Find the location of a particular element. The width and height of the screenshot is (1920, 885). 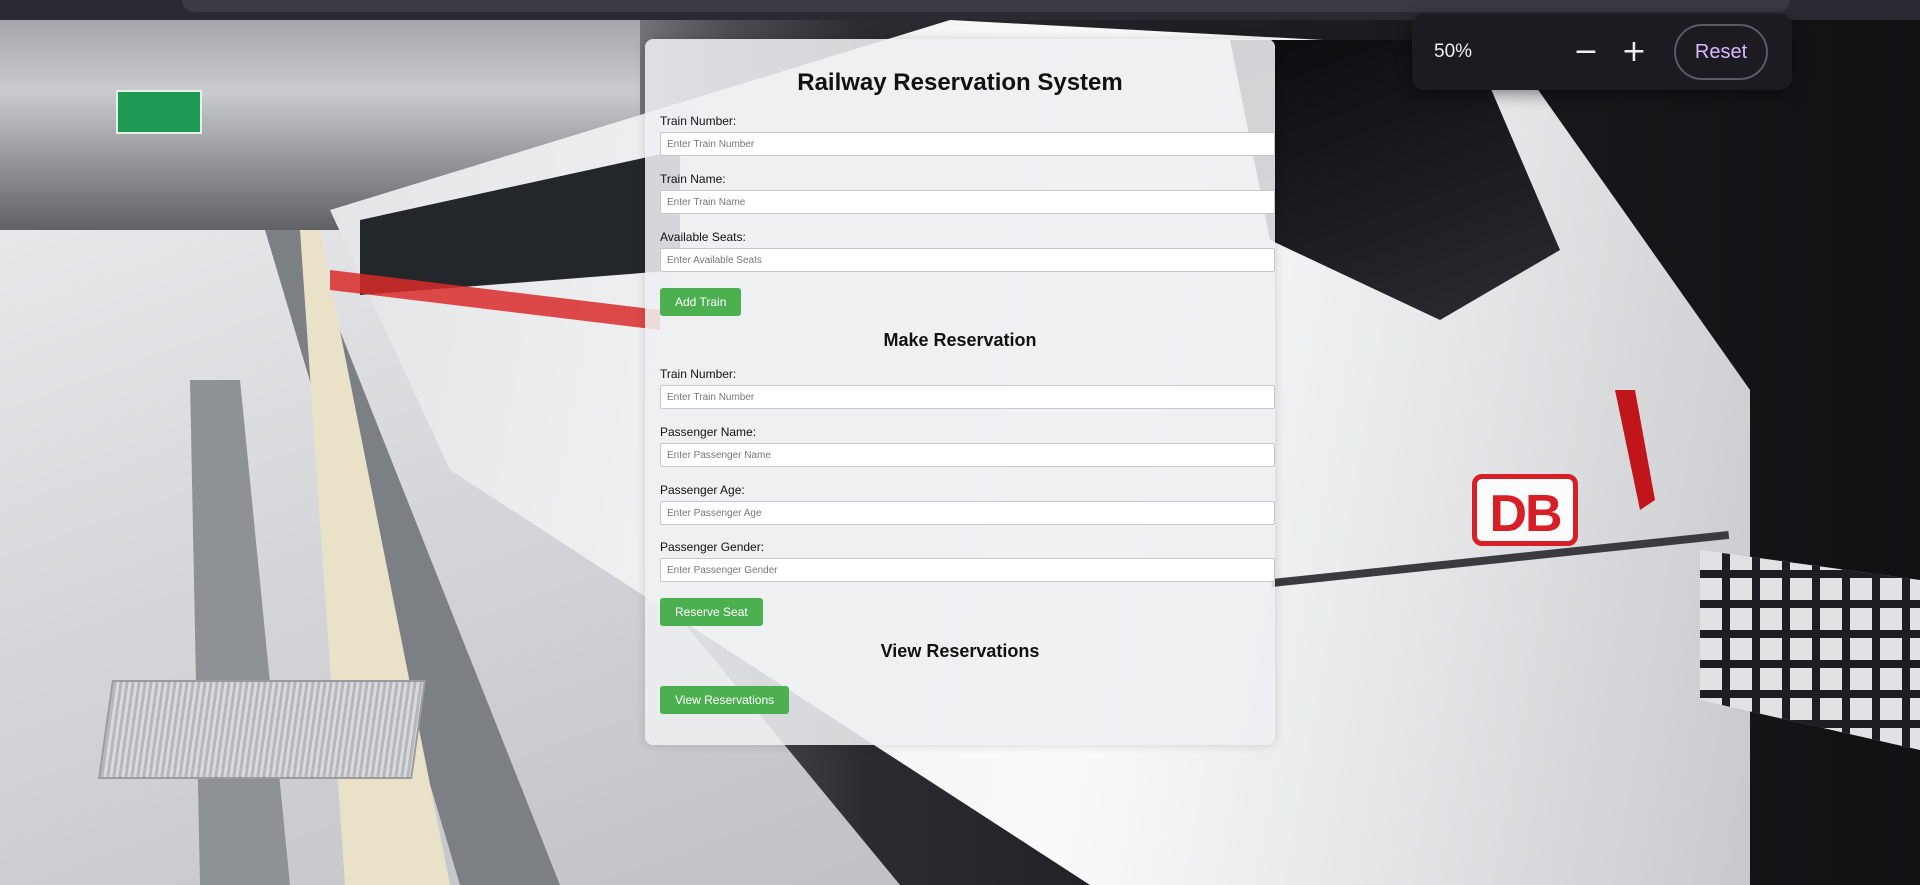

make-reservation-heading: Make Reservation is located at coordinates (960, 340).